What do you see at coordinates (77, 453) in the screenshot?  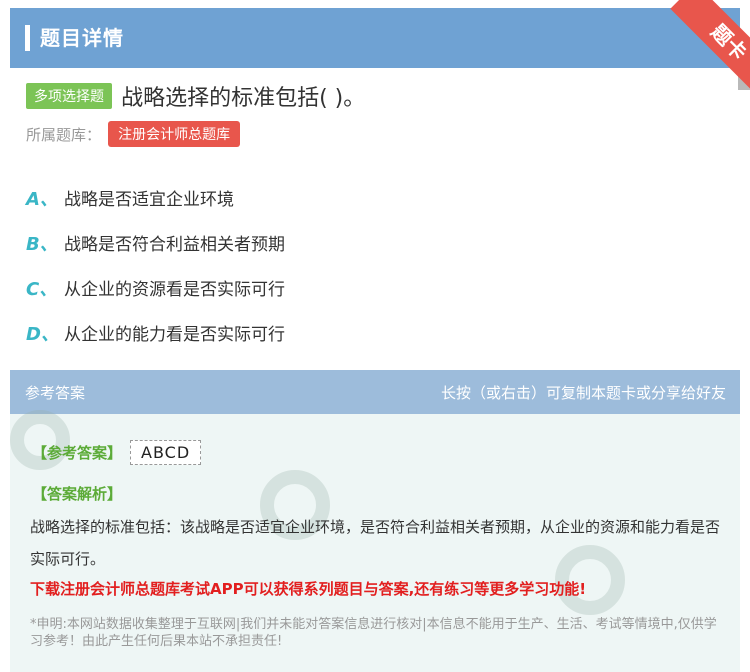 I see `reference-answer-label: 【参考答案】` at bounding box center [77, 453].